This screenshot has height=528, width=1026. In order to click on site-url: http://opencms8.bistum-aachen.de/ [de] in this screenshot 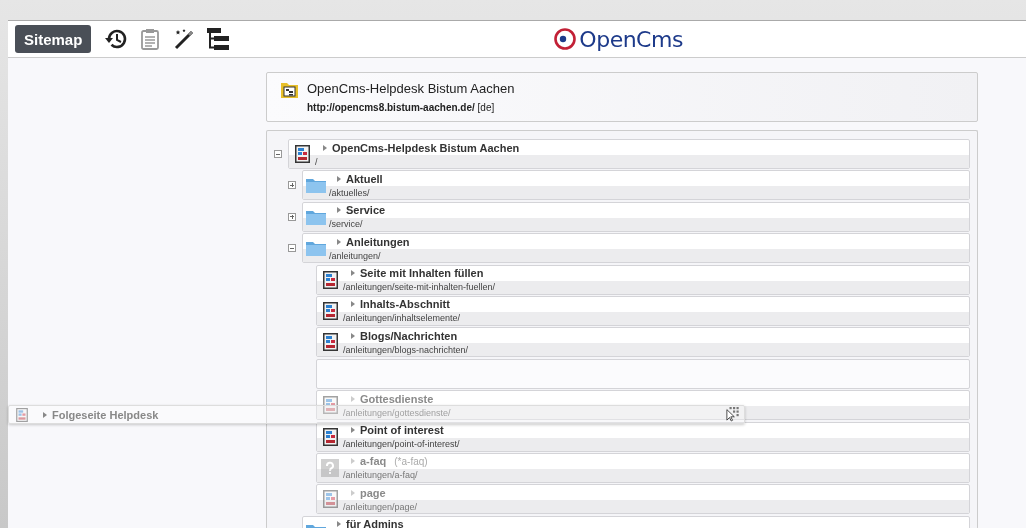, I will do `click(401, 107)`.